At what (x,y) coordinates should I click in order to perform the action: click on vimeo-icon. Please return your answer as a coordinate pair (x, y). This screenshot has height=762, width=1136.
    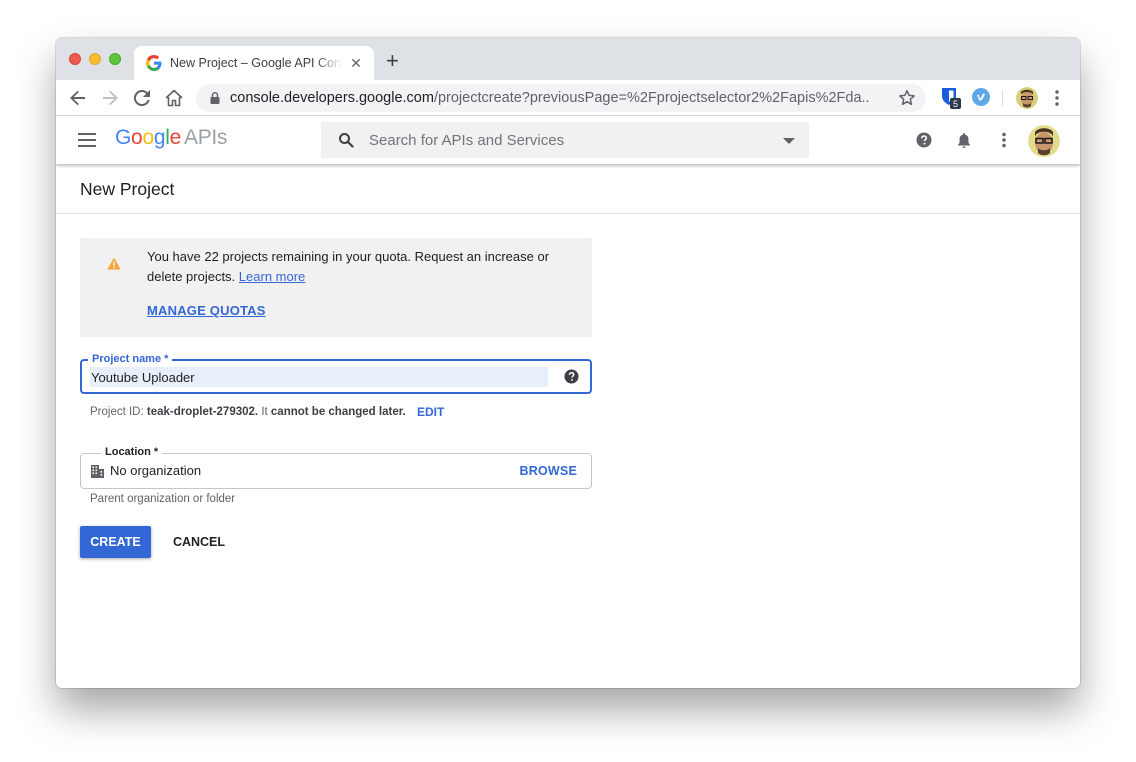
    Looking at the image, I should click on (981, 97).